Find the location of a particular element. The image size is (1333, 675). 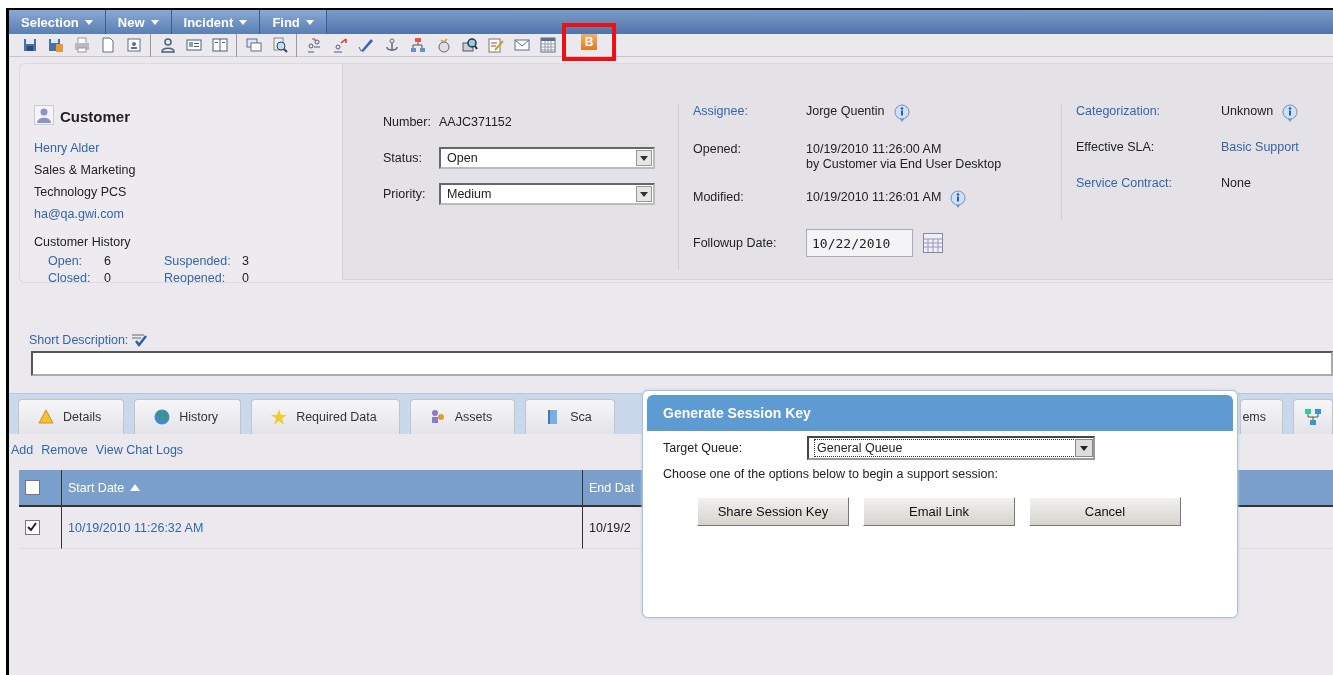

field-value: Unknown is located at coordinates (1247, 111).